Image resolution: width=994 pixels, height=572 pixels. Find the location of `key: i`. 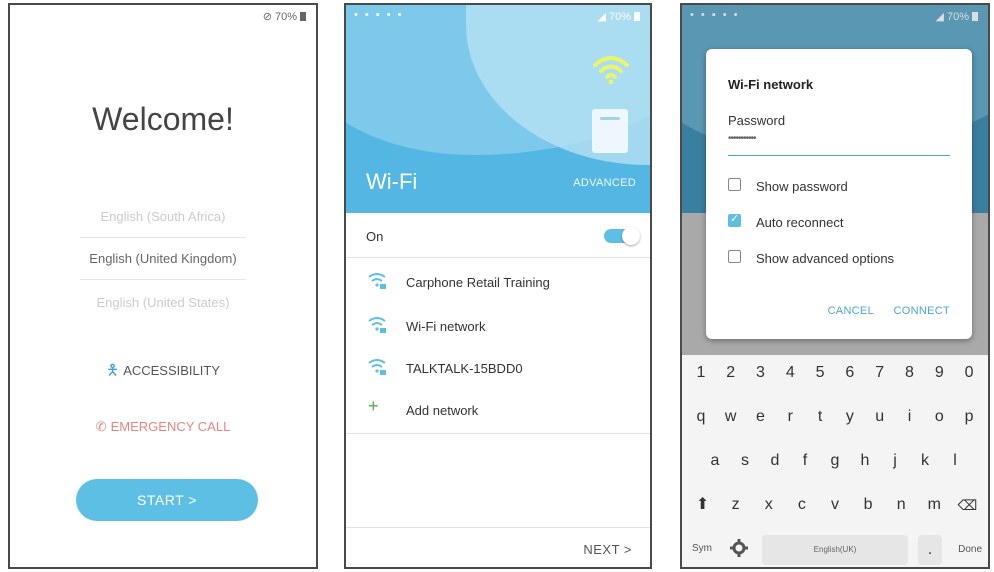

key: i is located at coordinates (909, 417).